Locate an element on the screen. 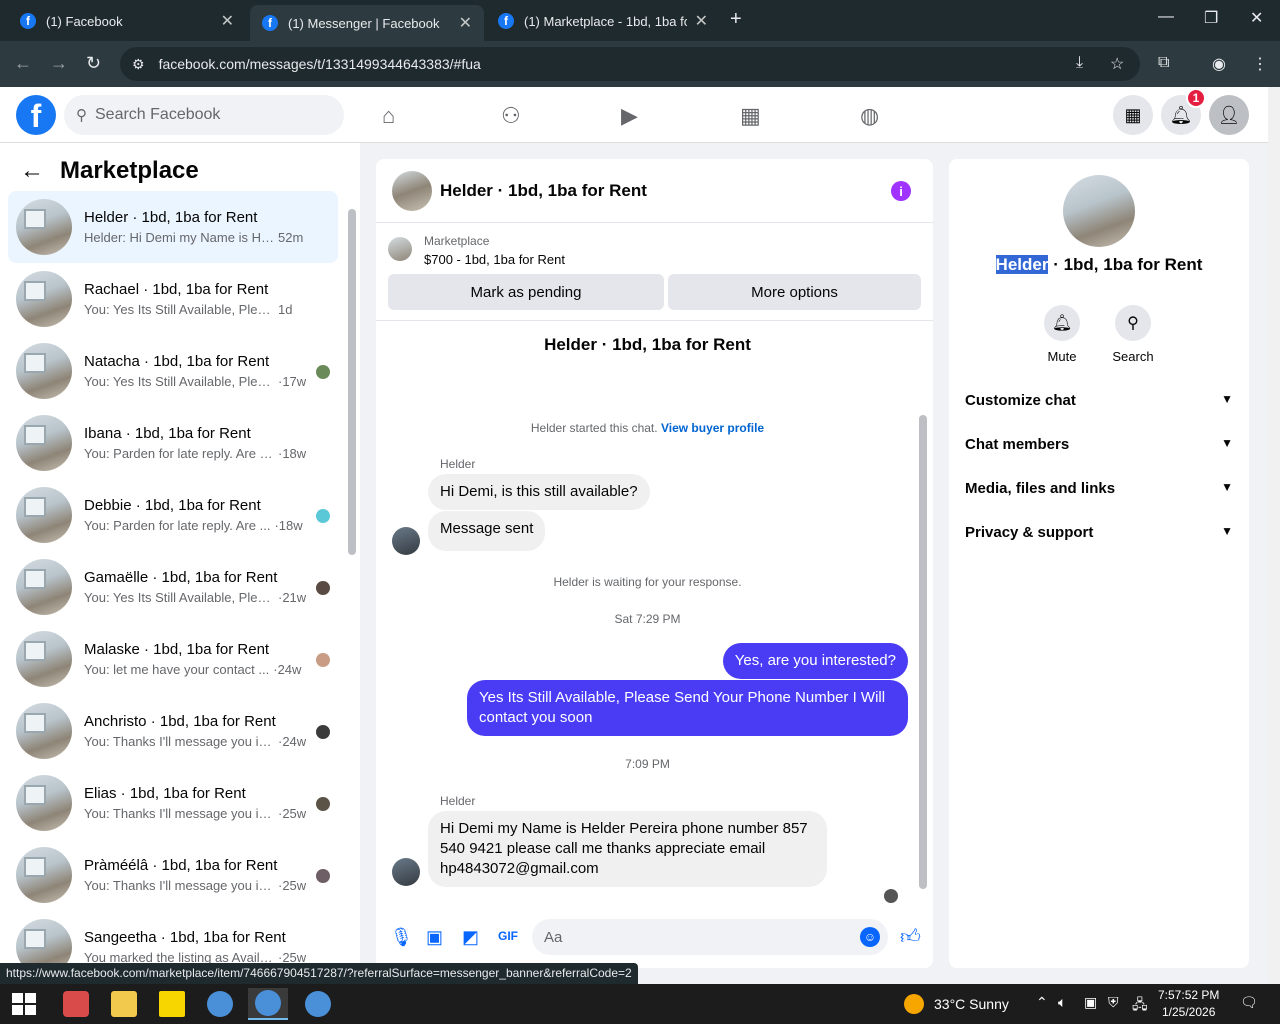 The image size is (1280, 1024). account-avatar: 👤︎ is located at coordinates (1229, 115).